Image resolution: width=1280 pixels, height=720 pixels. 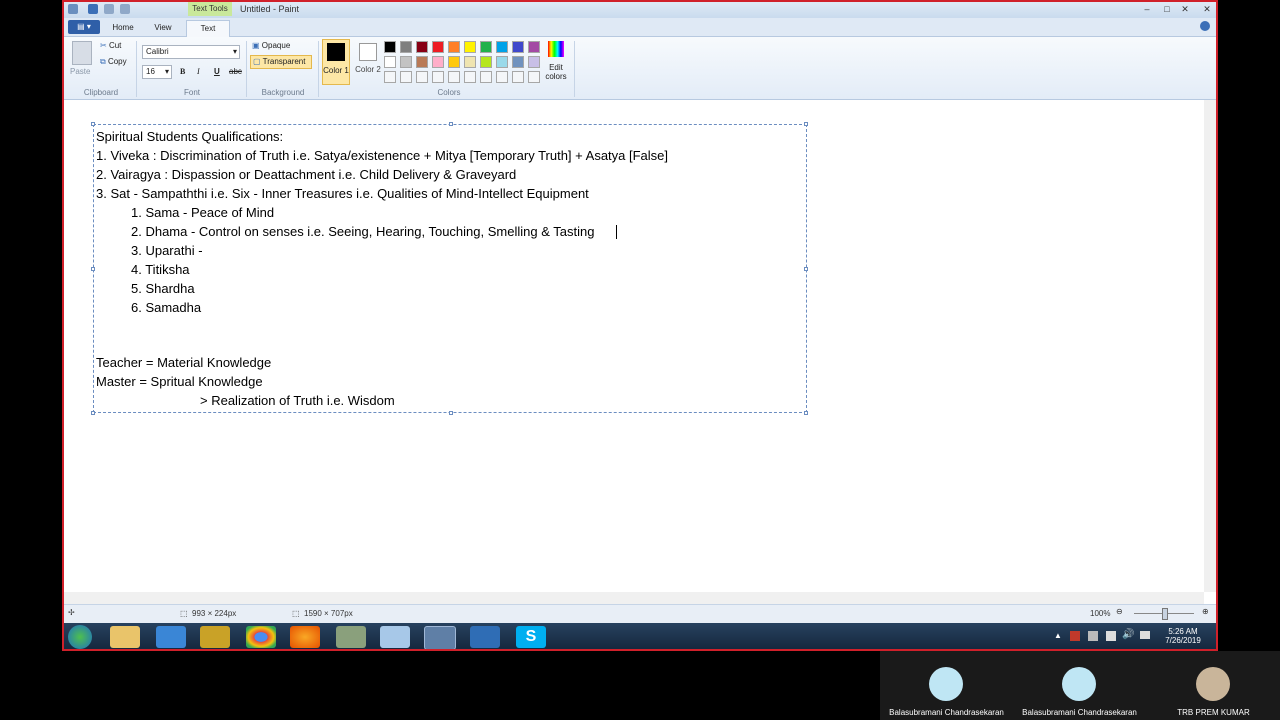 I want to click on redo-icon, so click(x=125, y=9).